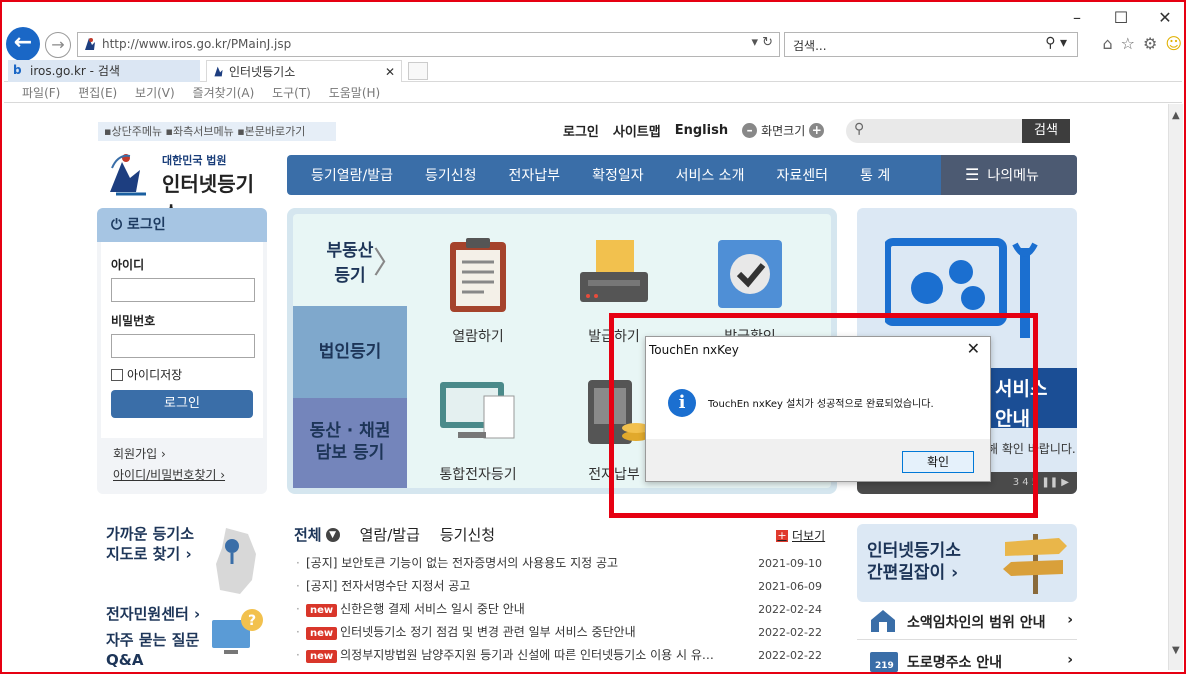  Describe the element at coordinates (1065, 482) in the screenshot. I see `play-icon: ▶` at that location.